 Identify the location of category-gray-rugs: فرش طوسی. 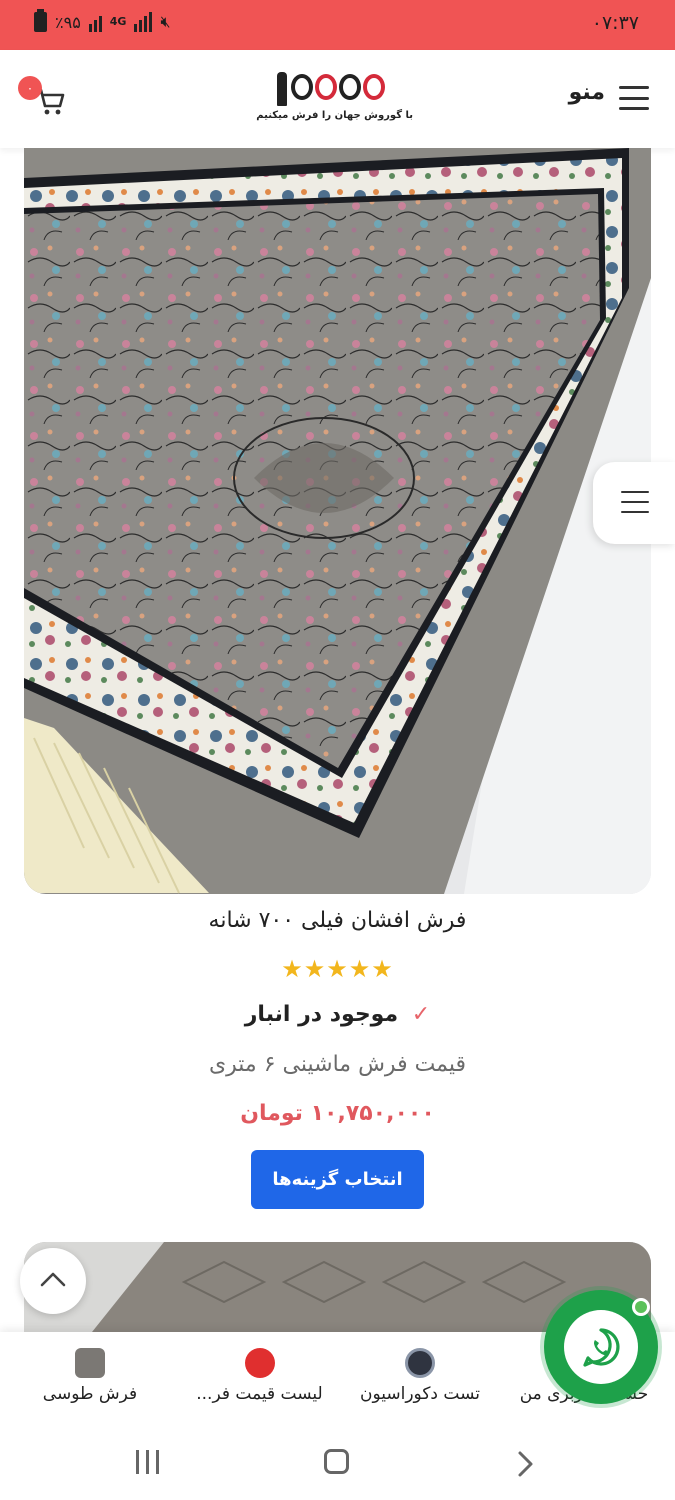
(90, 1376).